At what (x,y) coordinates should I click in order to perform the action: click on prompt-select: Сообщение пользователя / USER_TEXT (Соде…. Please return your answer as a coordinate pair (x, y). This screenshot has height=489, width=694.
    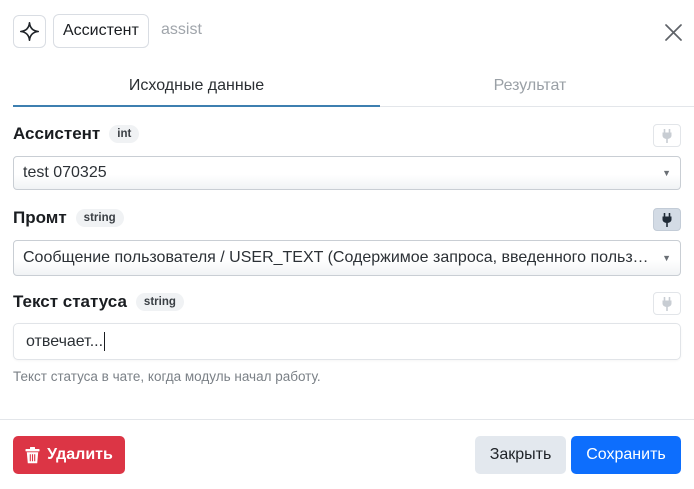
    Looking at the image, I should click on (347, 258).